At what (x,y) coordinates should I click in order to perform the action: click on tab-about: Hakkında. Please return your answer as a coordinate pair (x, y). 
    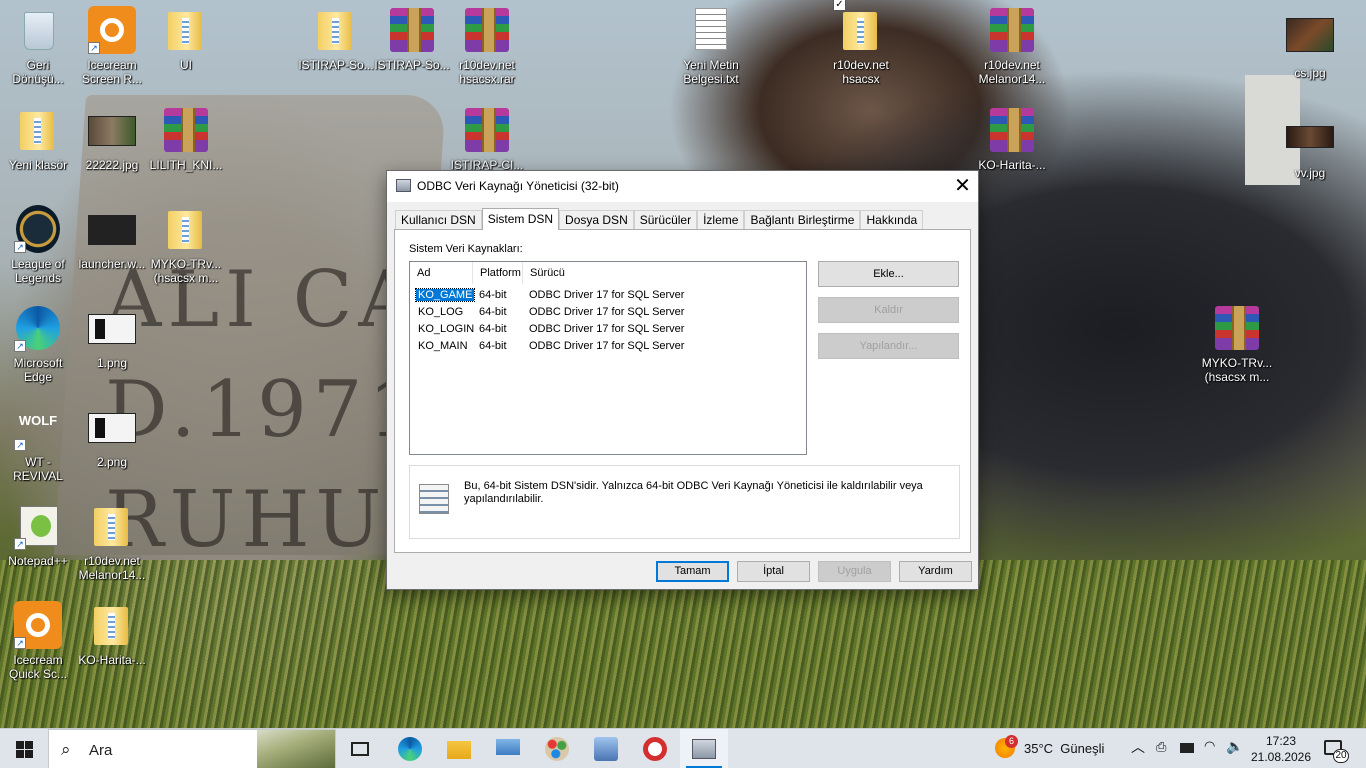
    Looking at the image, I should click on (892, 220).